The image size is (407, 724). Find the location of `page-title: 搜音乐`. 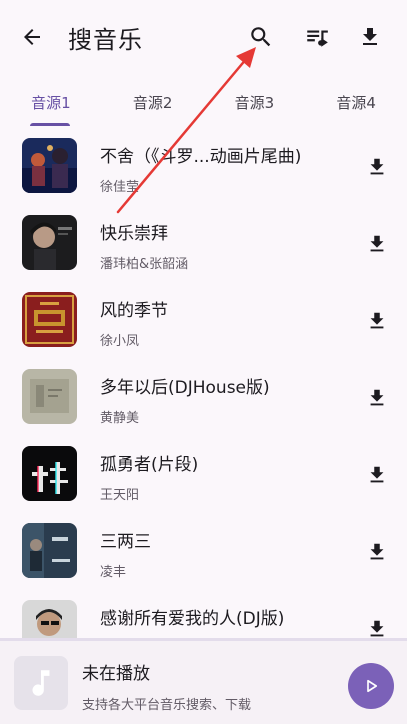

page-title: 搜音乐 is located at coordinates (105, 40).